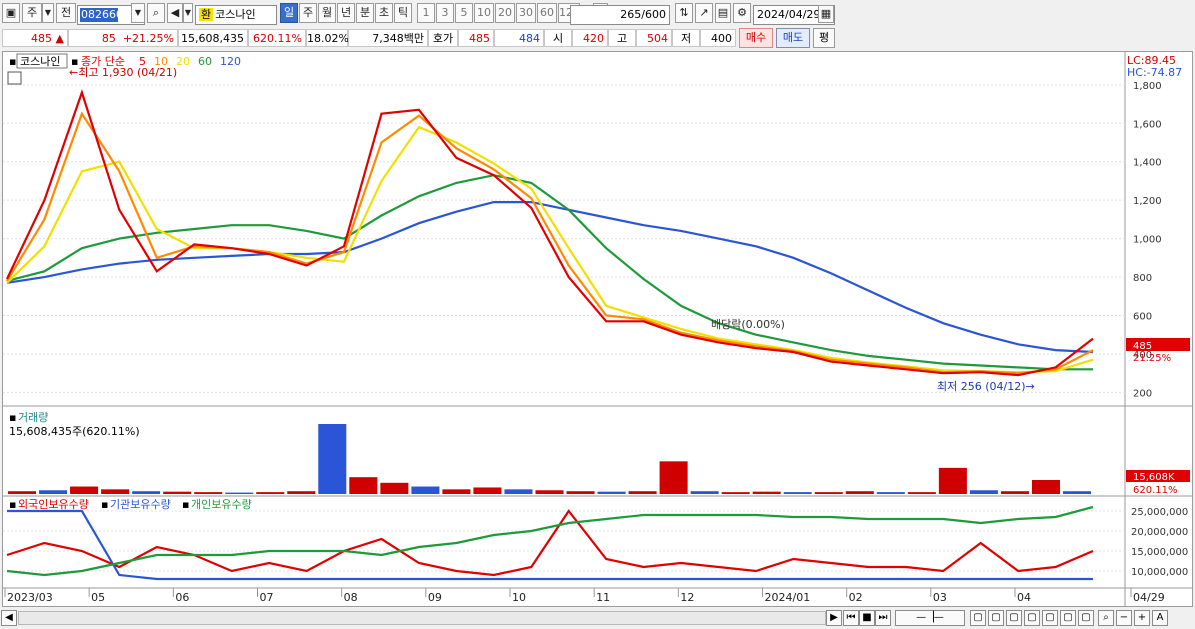 The image size is (1195, 629). What do you see at coordinates (654, 38) in the screenshot?
I see `high-price: 504` at bounding box center [654, 38].